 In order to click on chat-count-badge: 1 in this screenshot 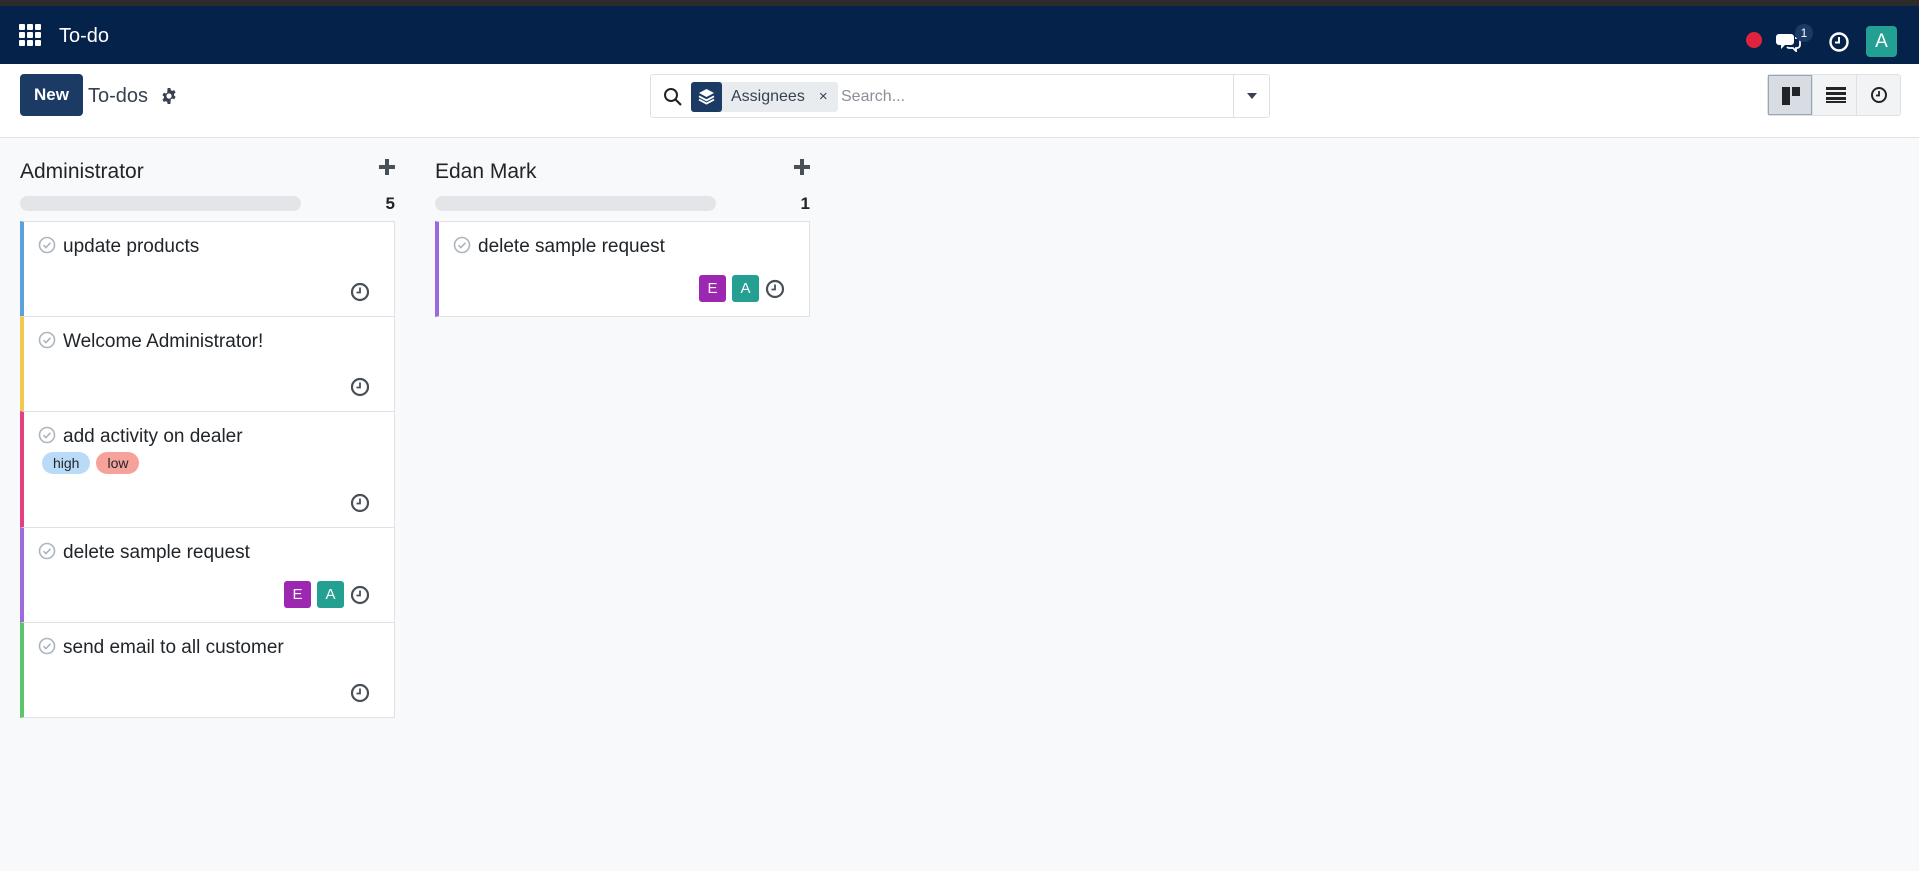, I will do `click(1804, 33)`.